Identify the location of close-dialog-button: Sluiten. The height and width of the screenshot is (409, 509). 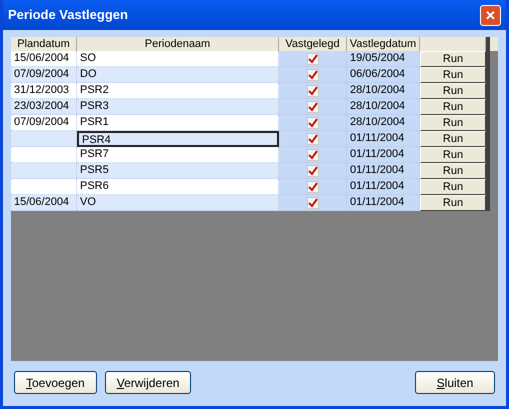
(455, 382).